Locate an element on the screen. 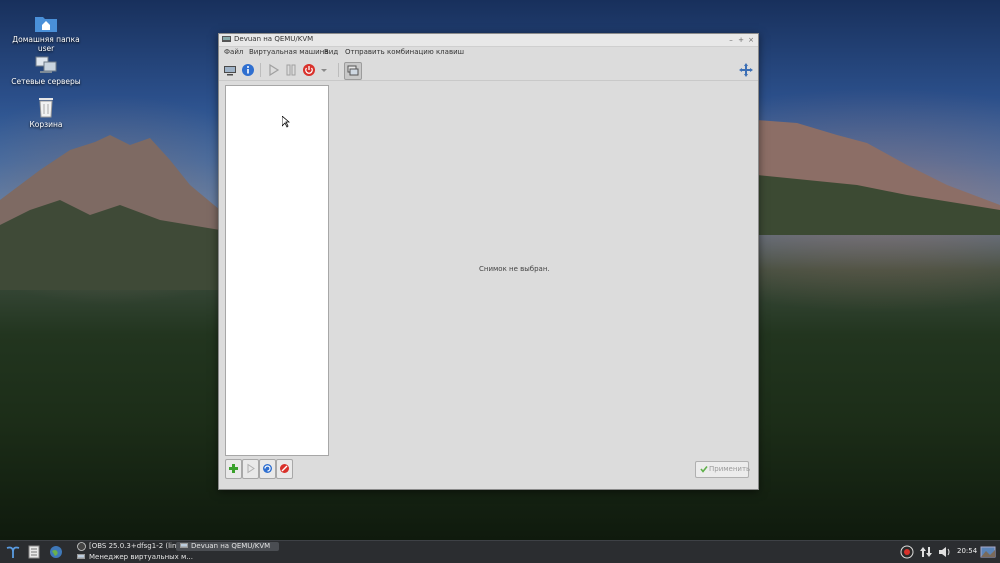 The height and width of the screenshot is (563, 1000). tray-volume-button is located at coordinates (945, 552).